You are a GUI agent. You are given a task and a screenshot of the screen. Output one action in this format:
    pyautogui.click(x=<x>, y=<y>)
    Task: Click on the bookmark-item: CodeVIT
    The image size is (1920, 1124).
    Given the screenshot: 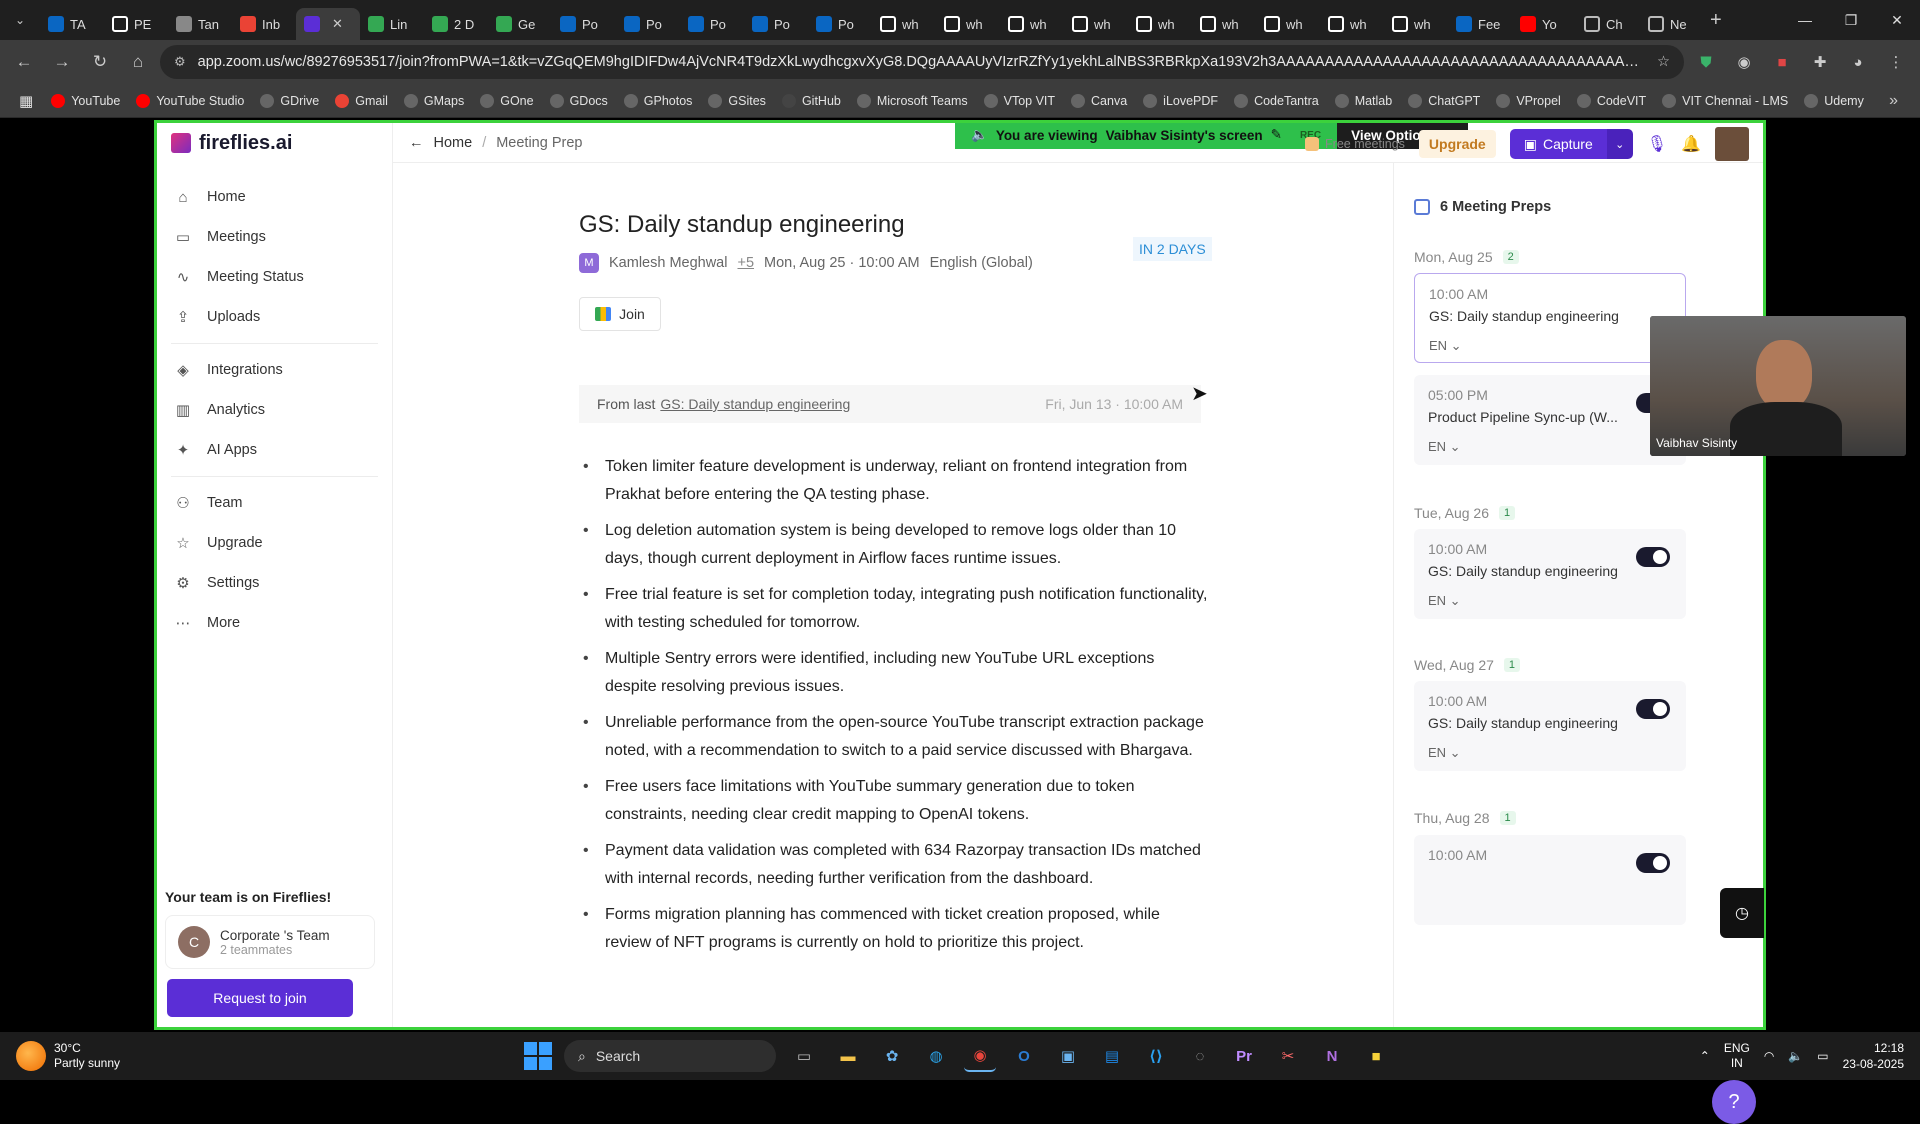 What is the action you would take?
    pyautogui.click(x=1611, y=100)
    